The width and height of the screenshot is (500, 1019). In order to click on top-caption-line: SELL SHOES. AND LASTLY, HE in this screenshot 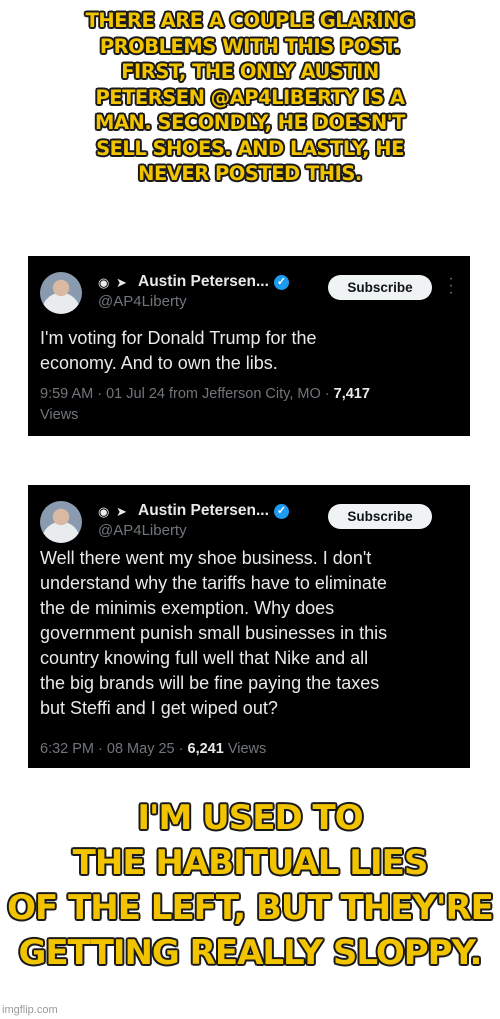, I will do `click(250, 148)`.